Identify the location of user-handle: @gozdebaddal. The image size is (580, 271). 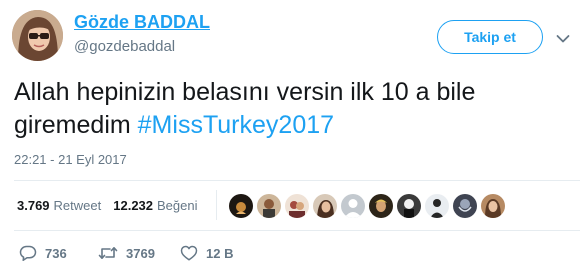
(125, 46).